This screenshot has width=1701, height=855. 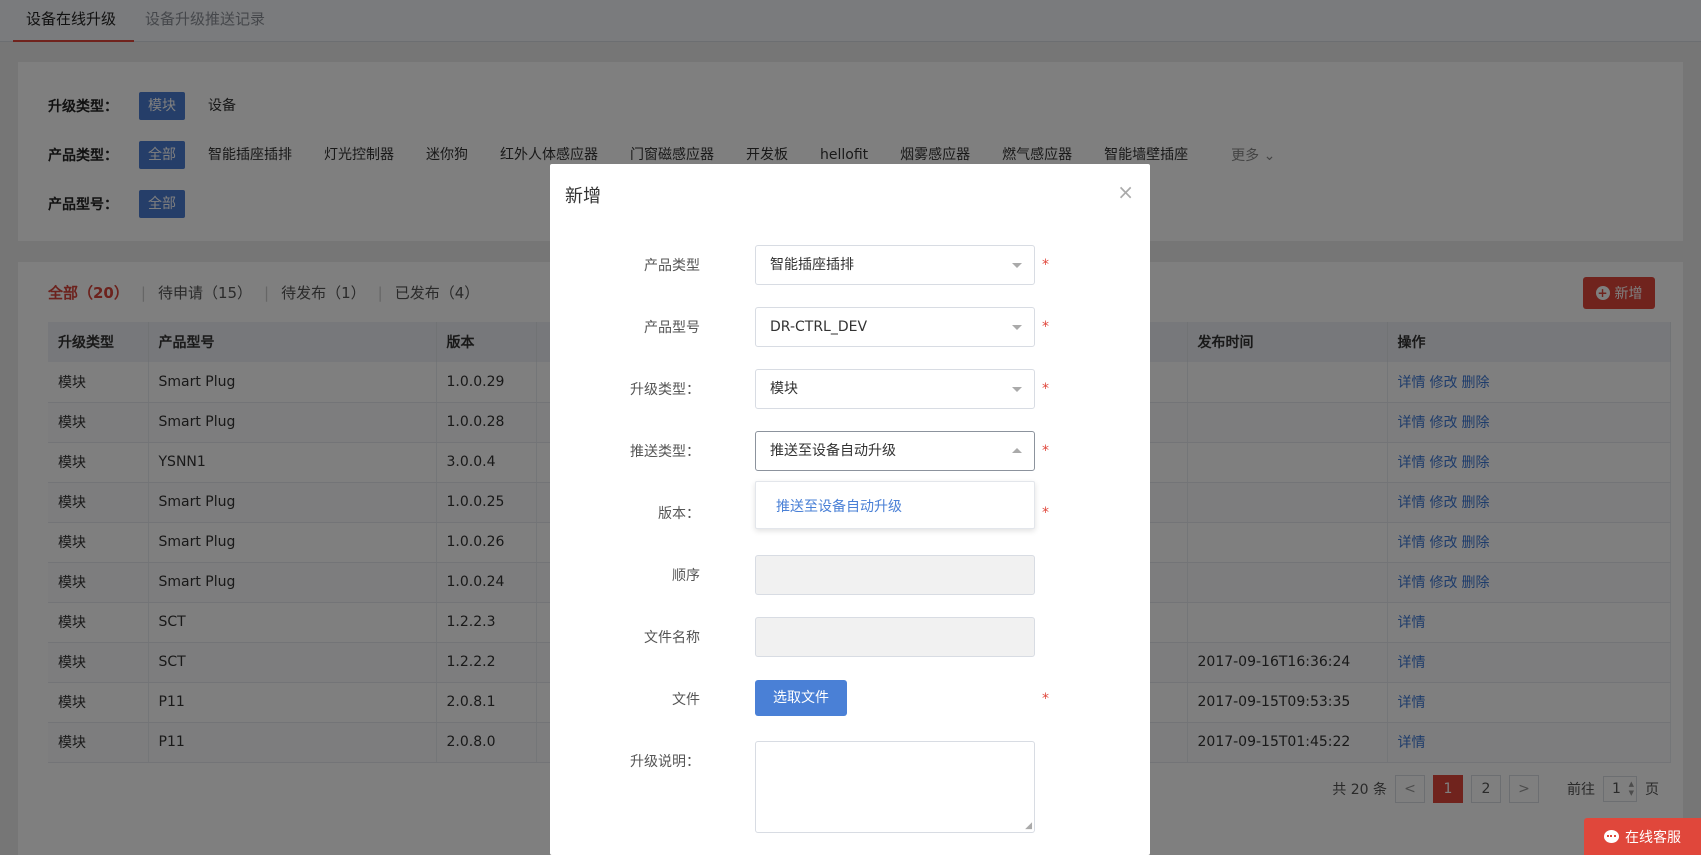 I want to click on close-icon: ×, so click(x=1125, y=192).